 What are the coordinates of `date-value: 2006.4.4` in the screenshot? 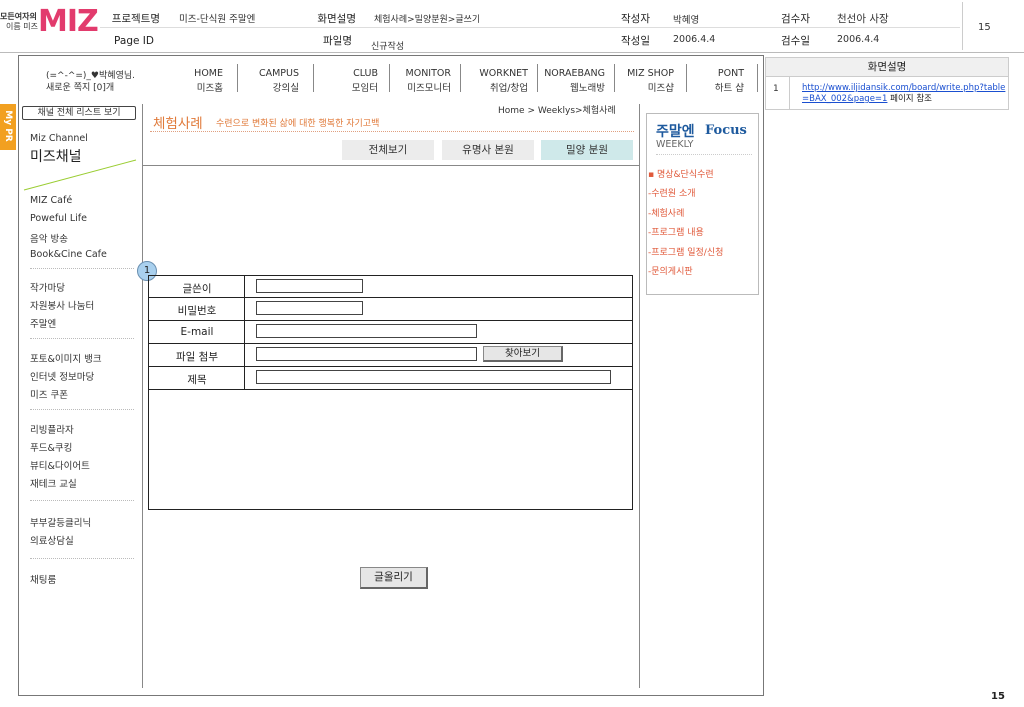 It's located at (694, 39).